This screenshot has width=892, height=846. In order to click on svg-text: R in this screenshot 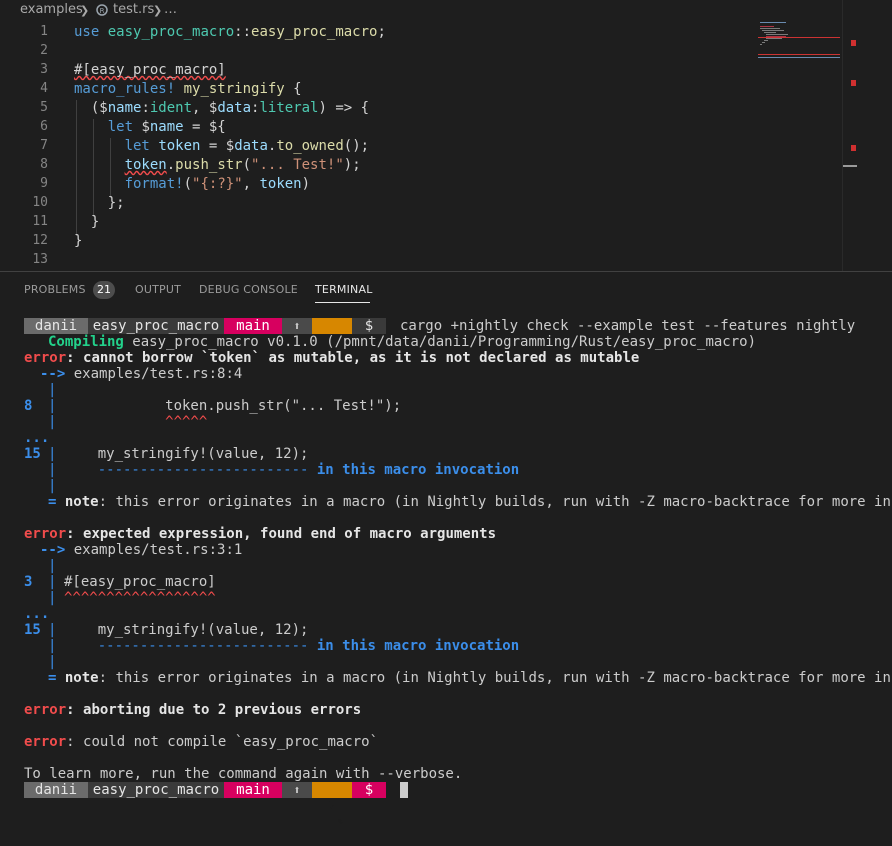, I will do `click(102, 11)`.